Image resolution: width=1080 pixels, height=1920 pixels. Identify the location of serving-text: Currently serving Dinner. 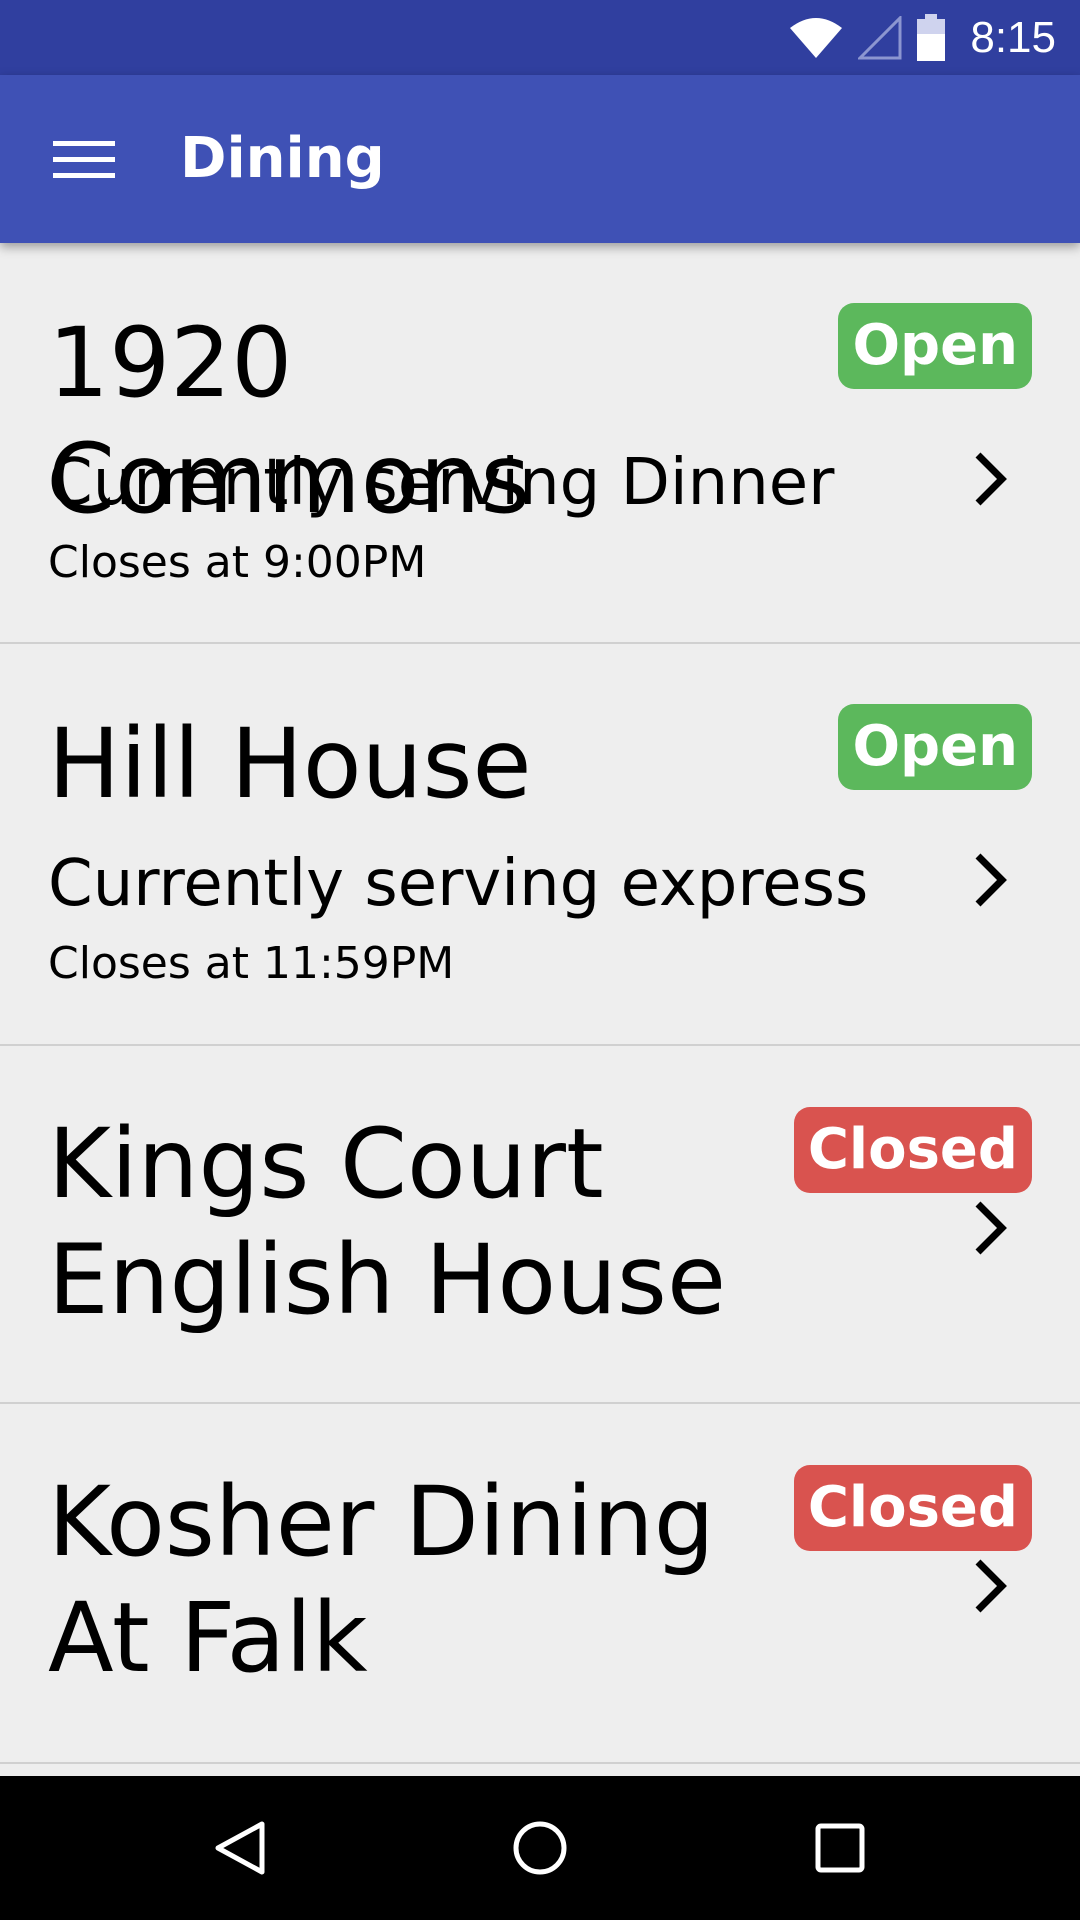
(441, 483).